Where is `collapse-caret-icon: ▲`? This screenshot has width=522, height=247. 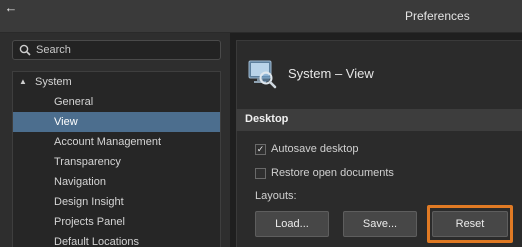 collapse-caret-icon: ▲ is located at coordinates (23, 82).